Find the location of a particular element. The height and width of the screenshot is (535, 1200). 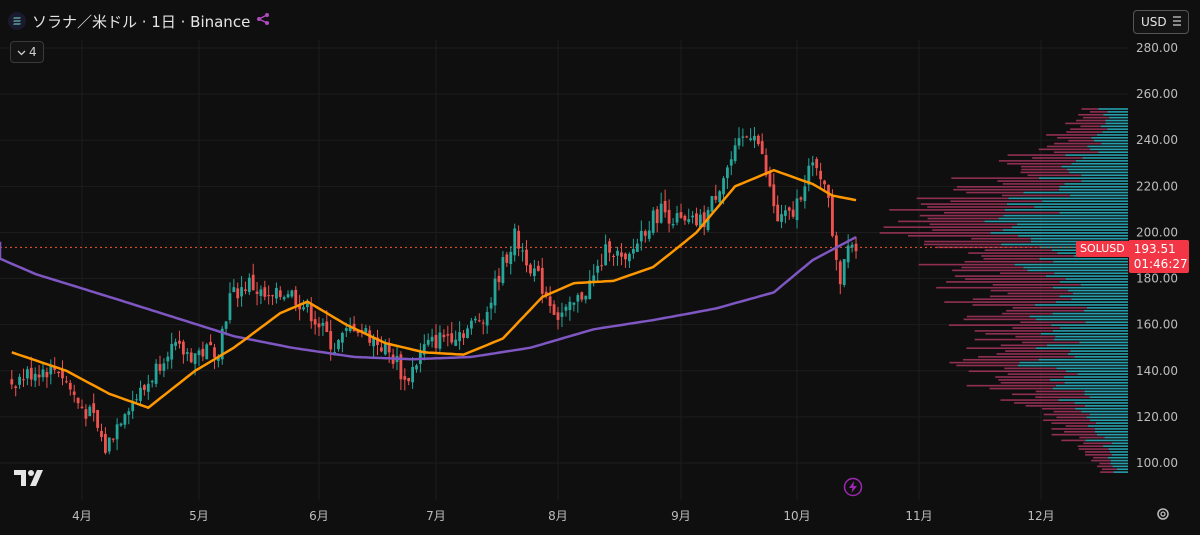

tradingview-logo-icon is located at coordinates (30, 480).